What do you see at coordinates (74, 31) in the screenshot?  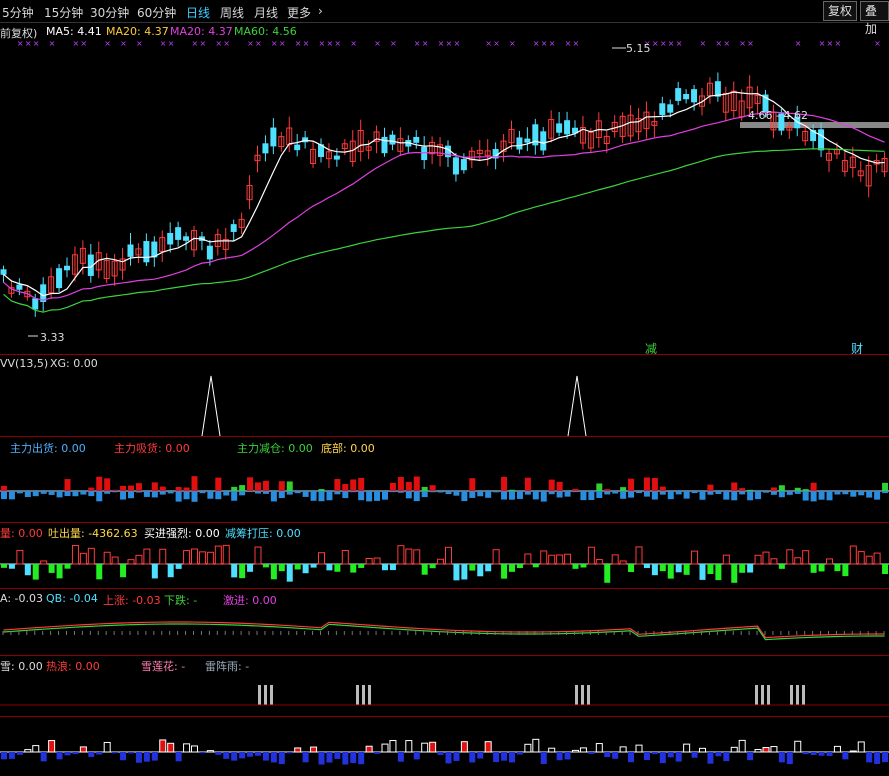 I see `ma5-value: MA5: 4.41` at bounding box center [74, 31].